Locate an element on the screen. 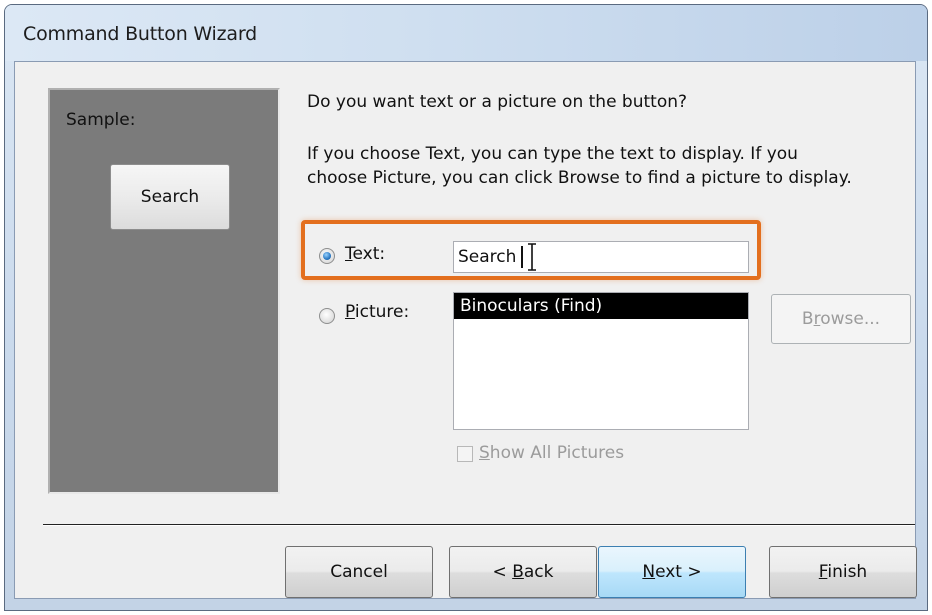 The height and width of the screenshot is (615, 932). text-radio-label: Text: is located at coordinates (365, 254).